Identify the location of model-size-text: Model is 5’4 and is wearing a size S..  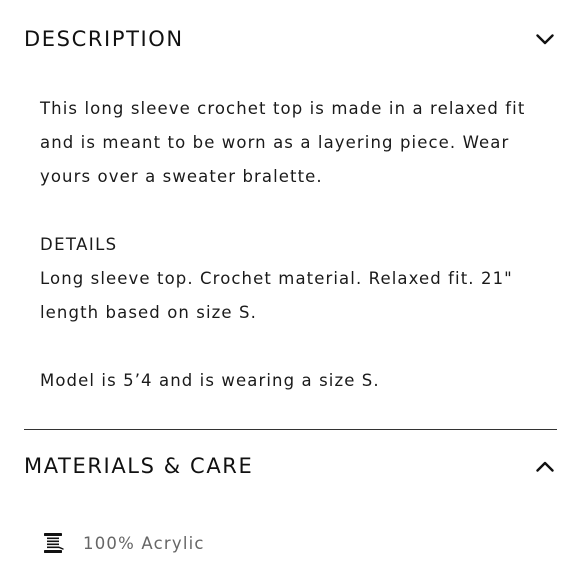
(210, 380).